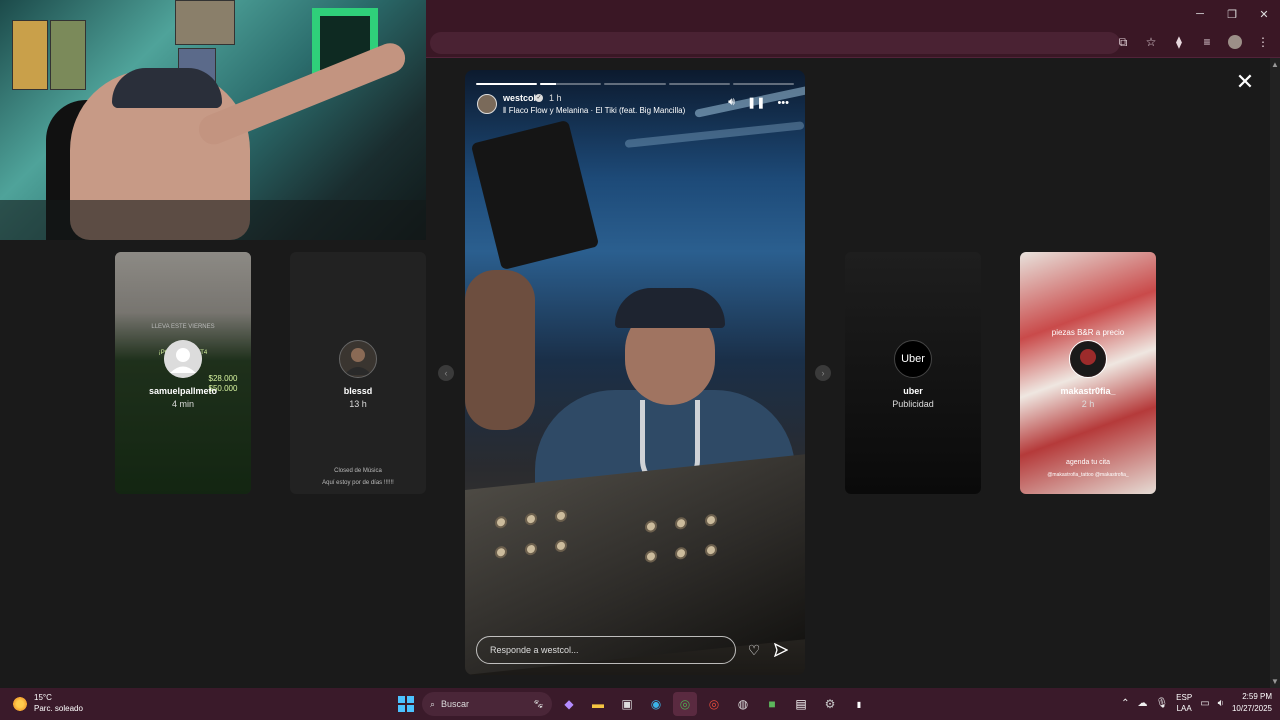  Describe the element at coordinates (1125, 703) in the screenshot. I see `chevron-up-icon: ⌃` at that location.